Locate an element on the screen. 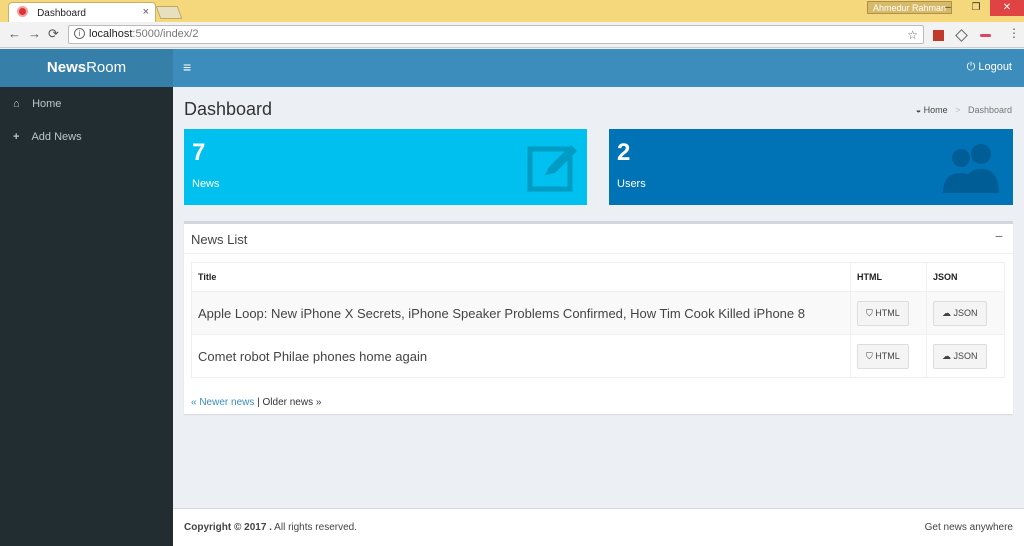  newer-news-link: « Newer news is located at coordinates (222, 402).